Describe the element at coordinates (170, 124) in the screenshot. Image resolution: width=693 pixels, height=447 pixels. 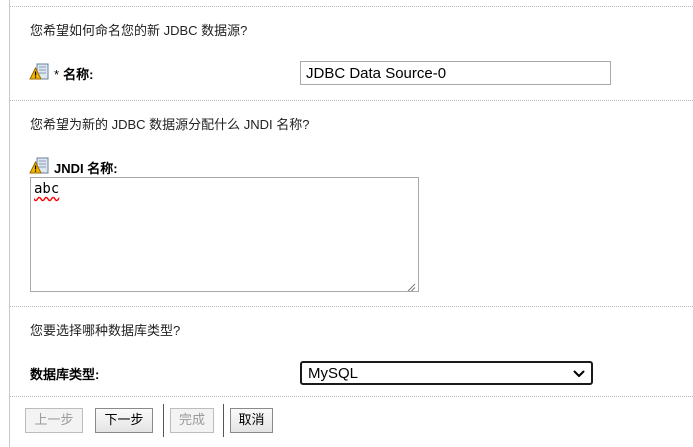
I see `jndi-question: 您希望为新的 JDBC 数据源分配什么 JNDI 名称?` at that location.